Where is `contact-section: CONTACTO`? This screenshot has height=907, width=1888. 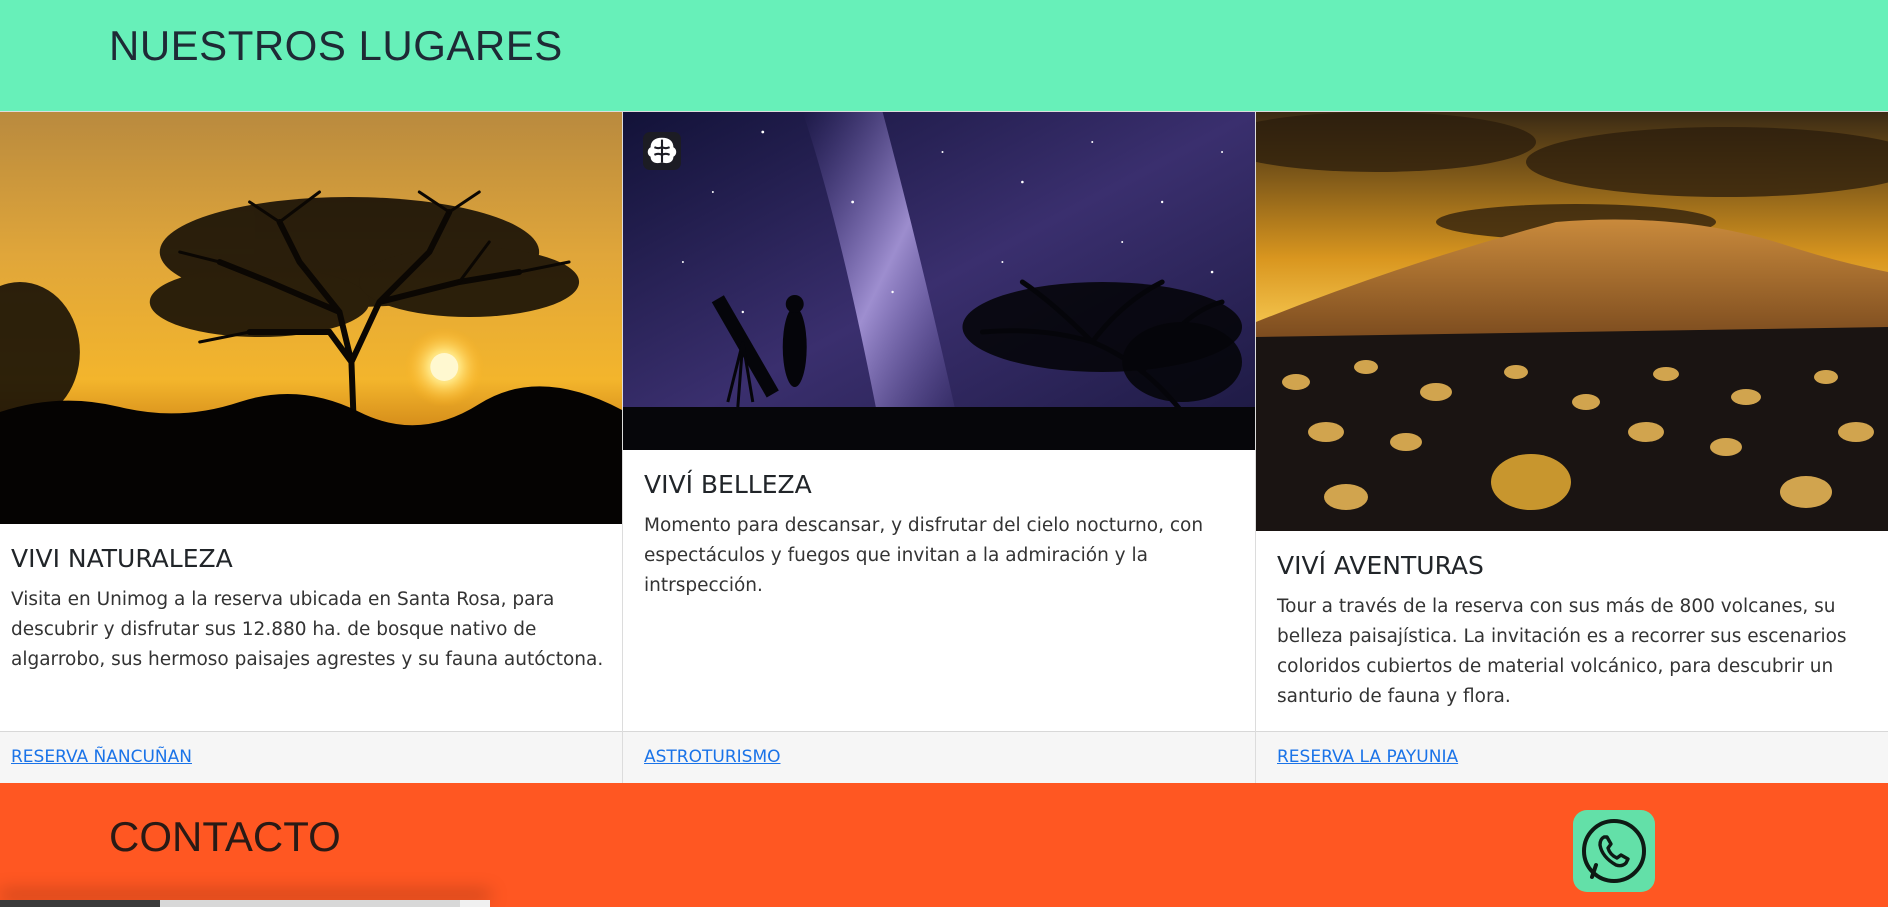
contact-section: CONTACTO is located at coordinates (944, 845).